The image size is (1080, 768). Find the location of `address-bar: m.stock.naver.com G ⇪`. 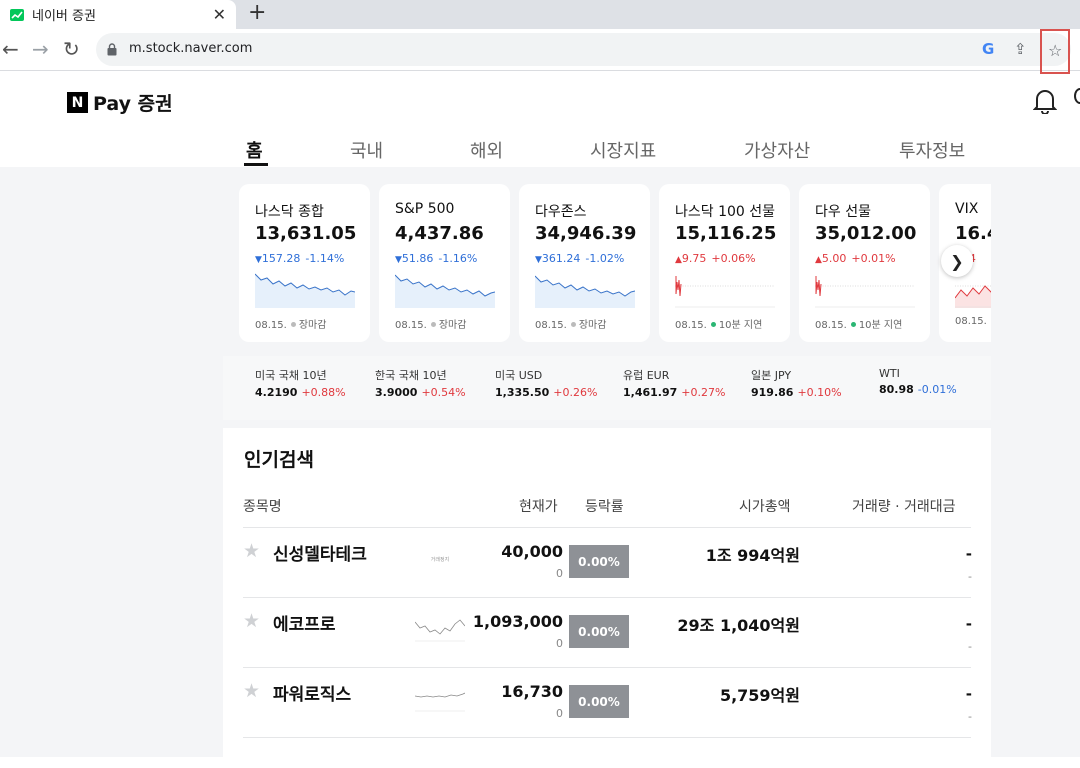

address-bar: m.stock.naver.com G ⇪ is located at coordinates (583, 49).